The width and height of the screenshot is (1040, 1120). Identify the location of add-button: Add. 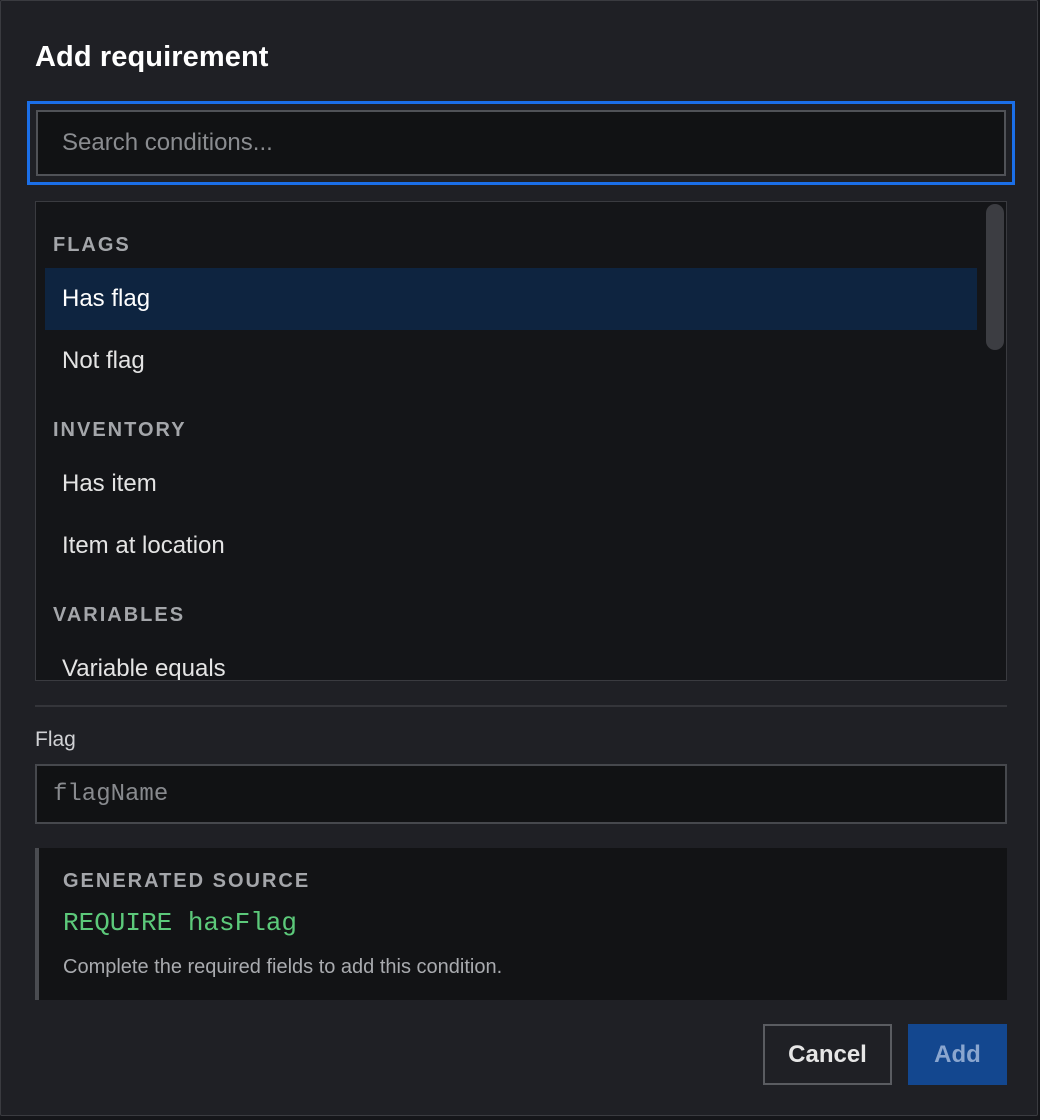
(957, 1054).